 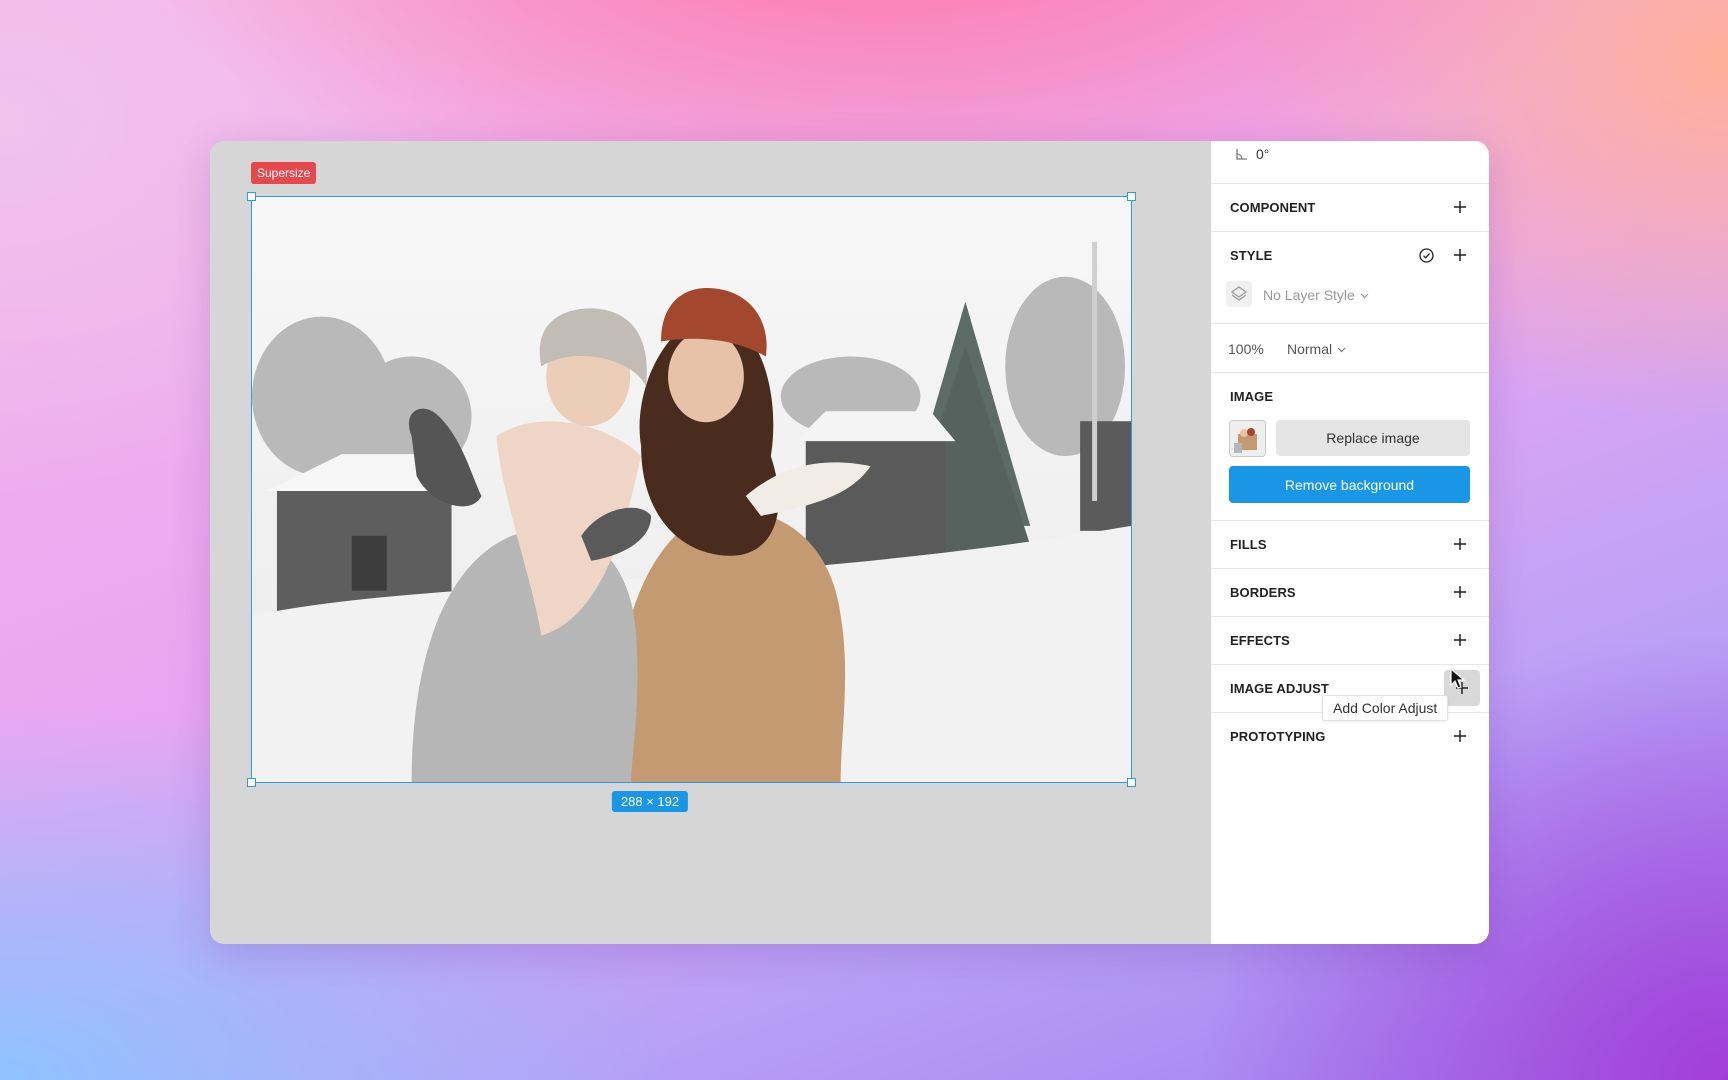 I want to click on blend-mode-label: Normal, so click(x=1310, y=349).